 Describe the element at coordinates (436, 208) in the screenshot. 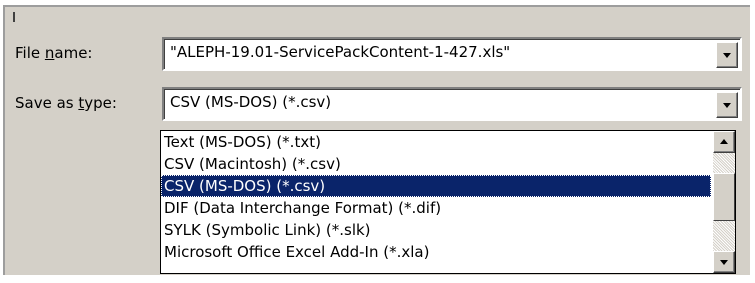

I see `list-item: DIF (Data Interchange Format) (*.dif)` at that location.